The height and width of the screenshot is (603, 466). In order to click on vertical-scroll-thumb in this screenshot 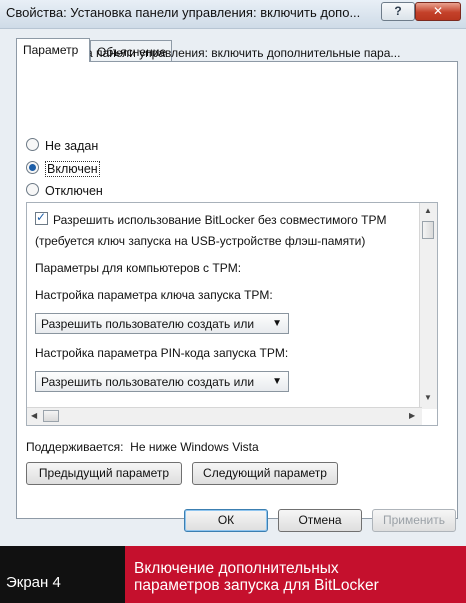, I will do `click(428, 230)`.